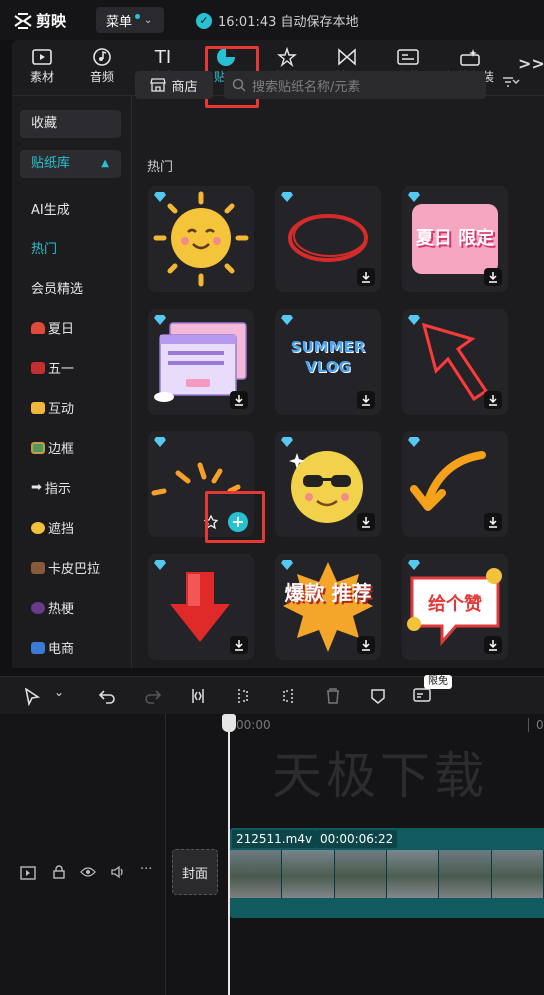 The height and width of the screenshot is (995, 544). I want to click on sidebar-item-library: 贴纸库 ▲, so click(70, 164).